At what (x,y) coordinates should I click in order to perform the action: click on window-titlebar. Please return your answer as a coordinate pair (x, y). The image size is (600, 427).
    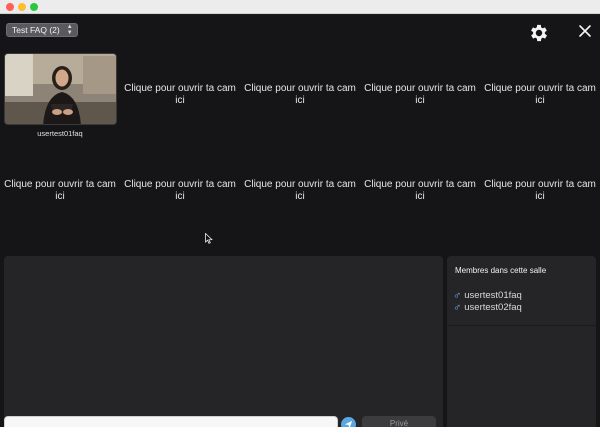
    Looking at the image, I should click on (300, 7).